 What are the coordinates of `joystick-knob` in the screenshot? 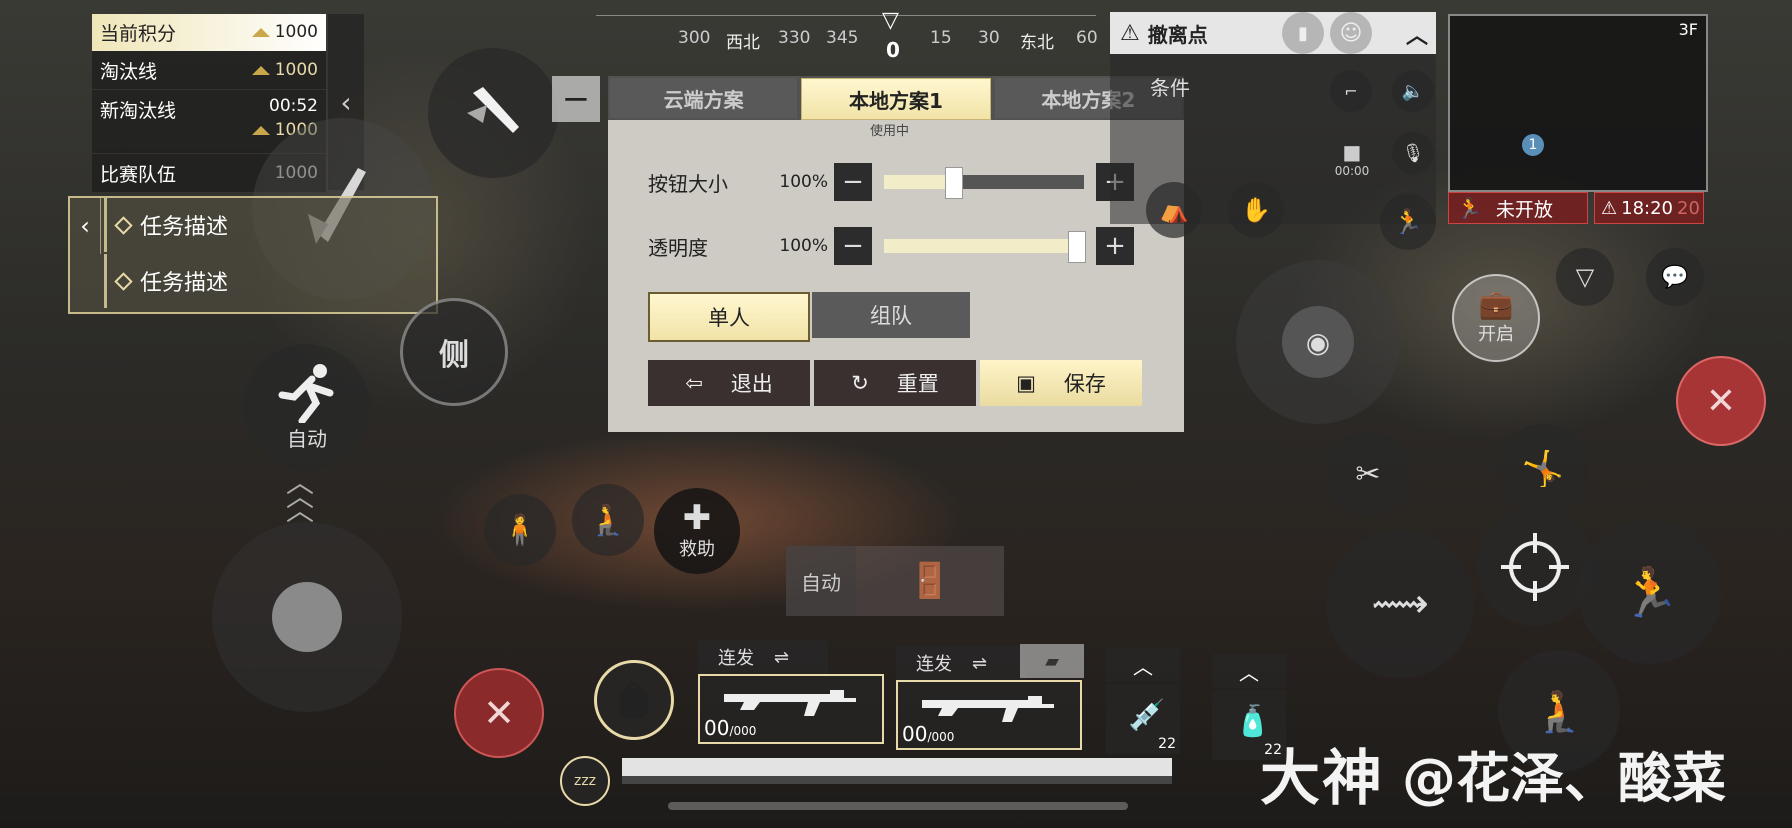 It's located at (307, 617).